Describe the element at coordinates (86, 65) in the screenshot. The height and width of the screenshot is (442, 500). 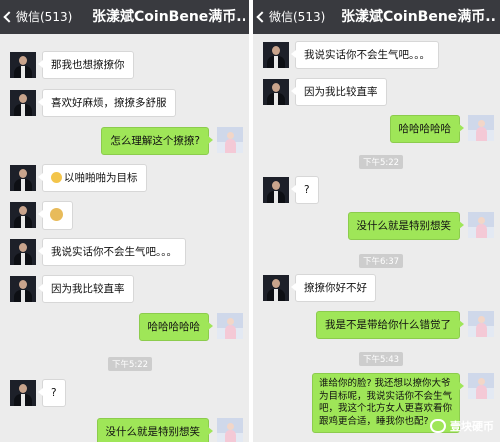
I see `message-bubble-incoming: 那我也想撩撩你` at that location.